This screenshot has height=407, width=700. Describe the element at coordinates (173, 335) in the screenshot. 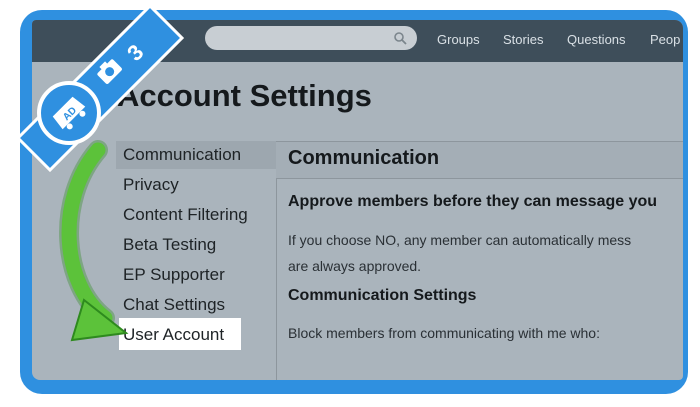

I see `menu-item-user-account: User Account` at that location.